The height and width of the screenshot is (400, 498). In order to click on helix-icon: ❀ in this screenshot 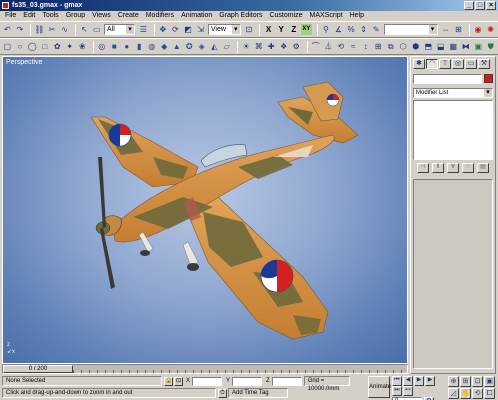, I will do `click(82, 46)`.